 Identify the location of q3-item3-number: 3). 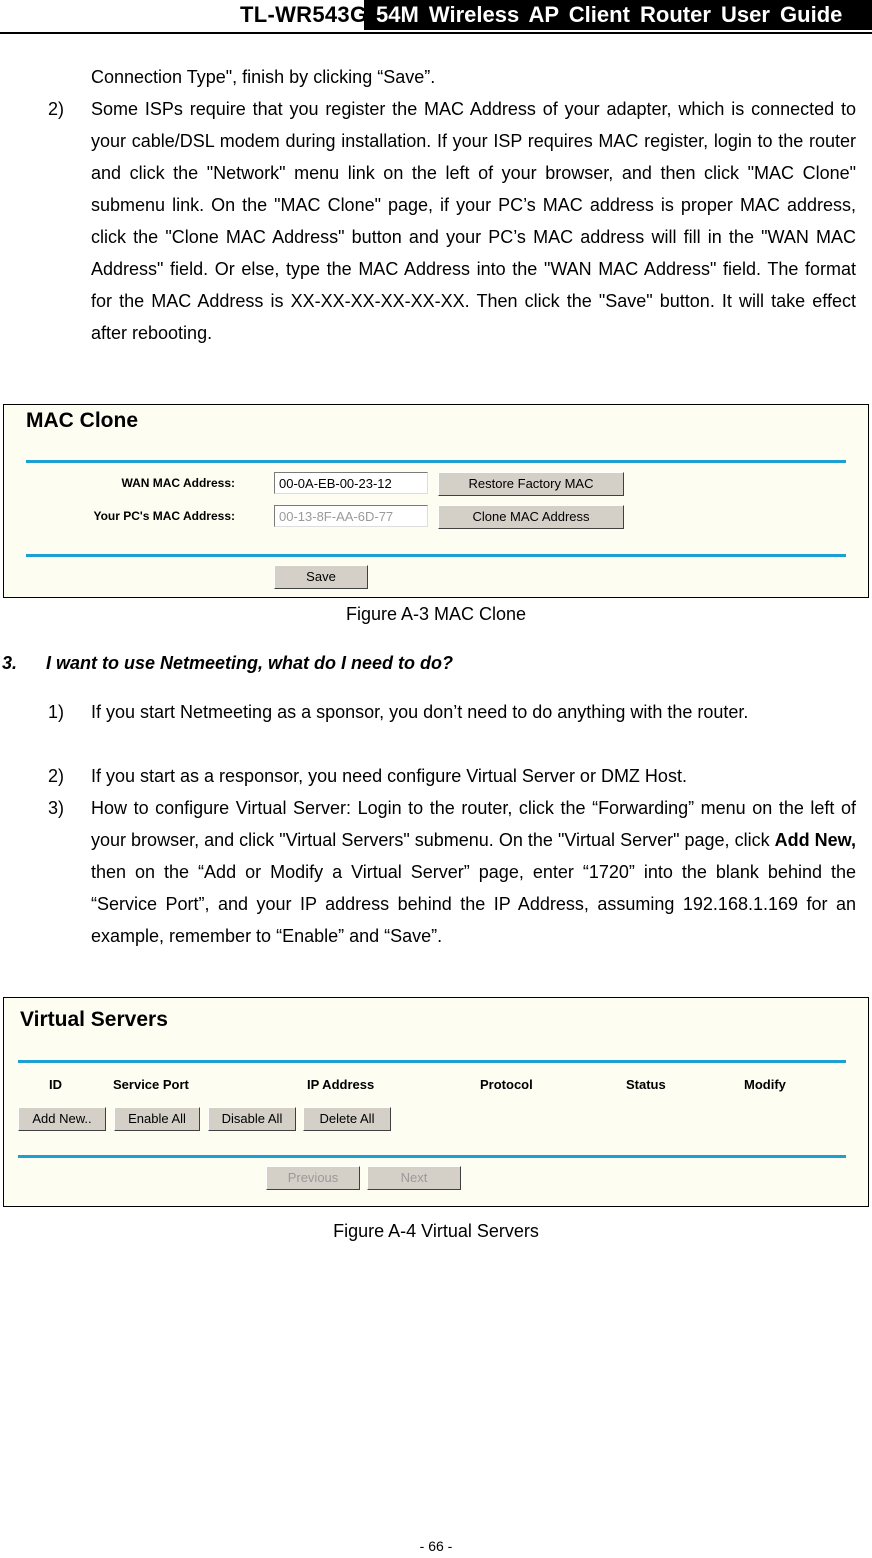
(56, 808).